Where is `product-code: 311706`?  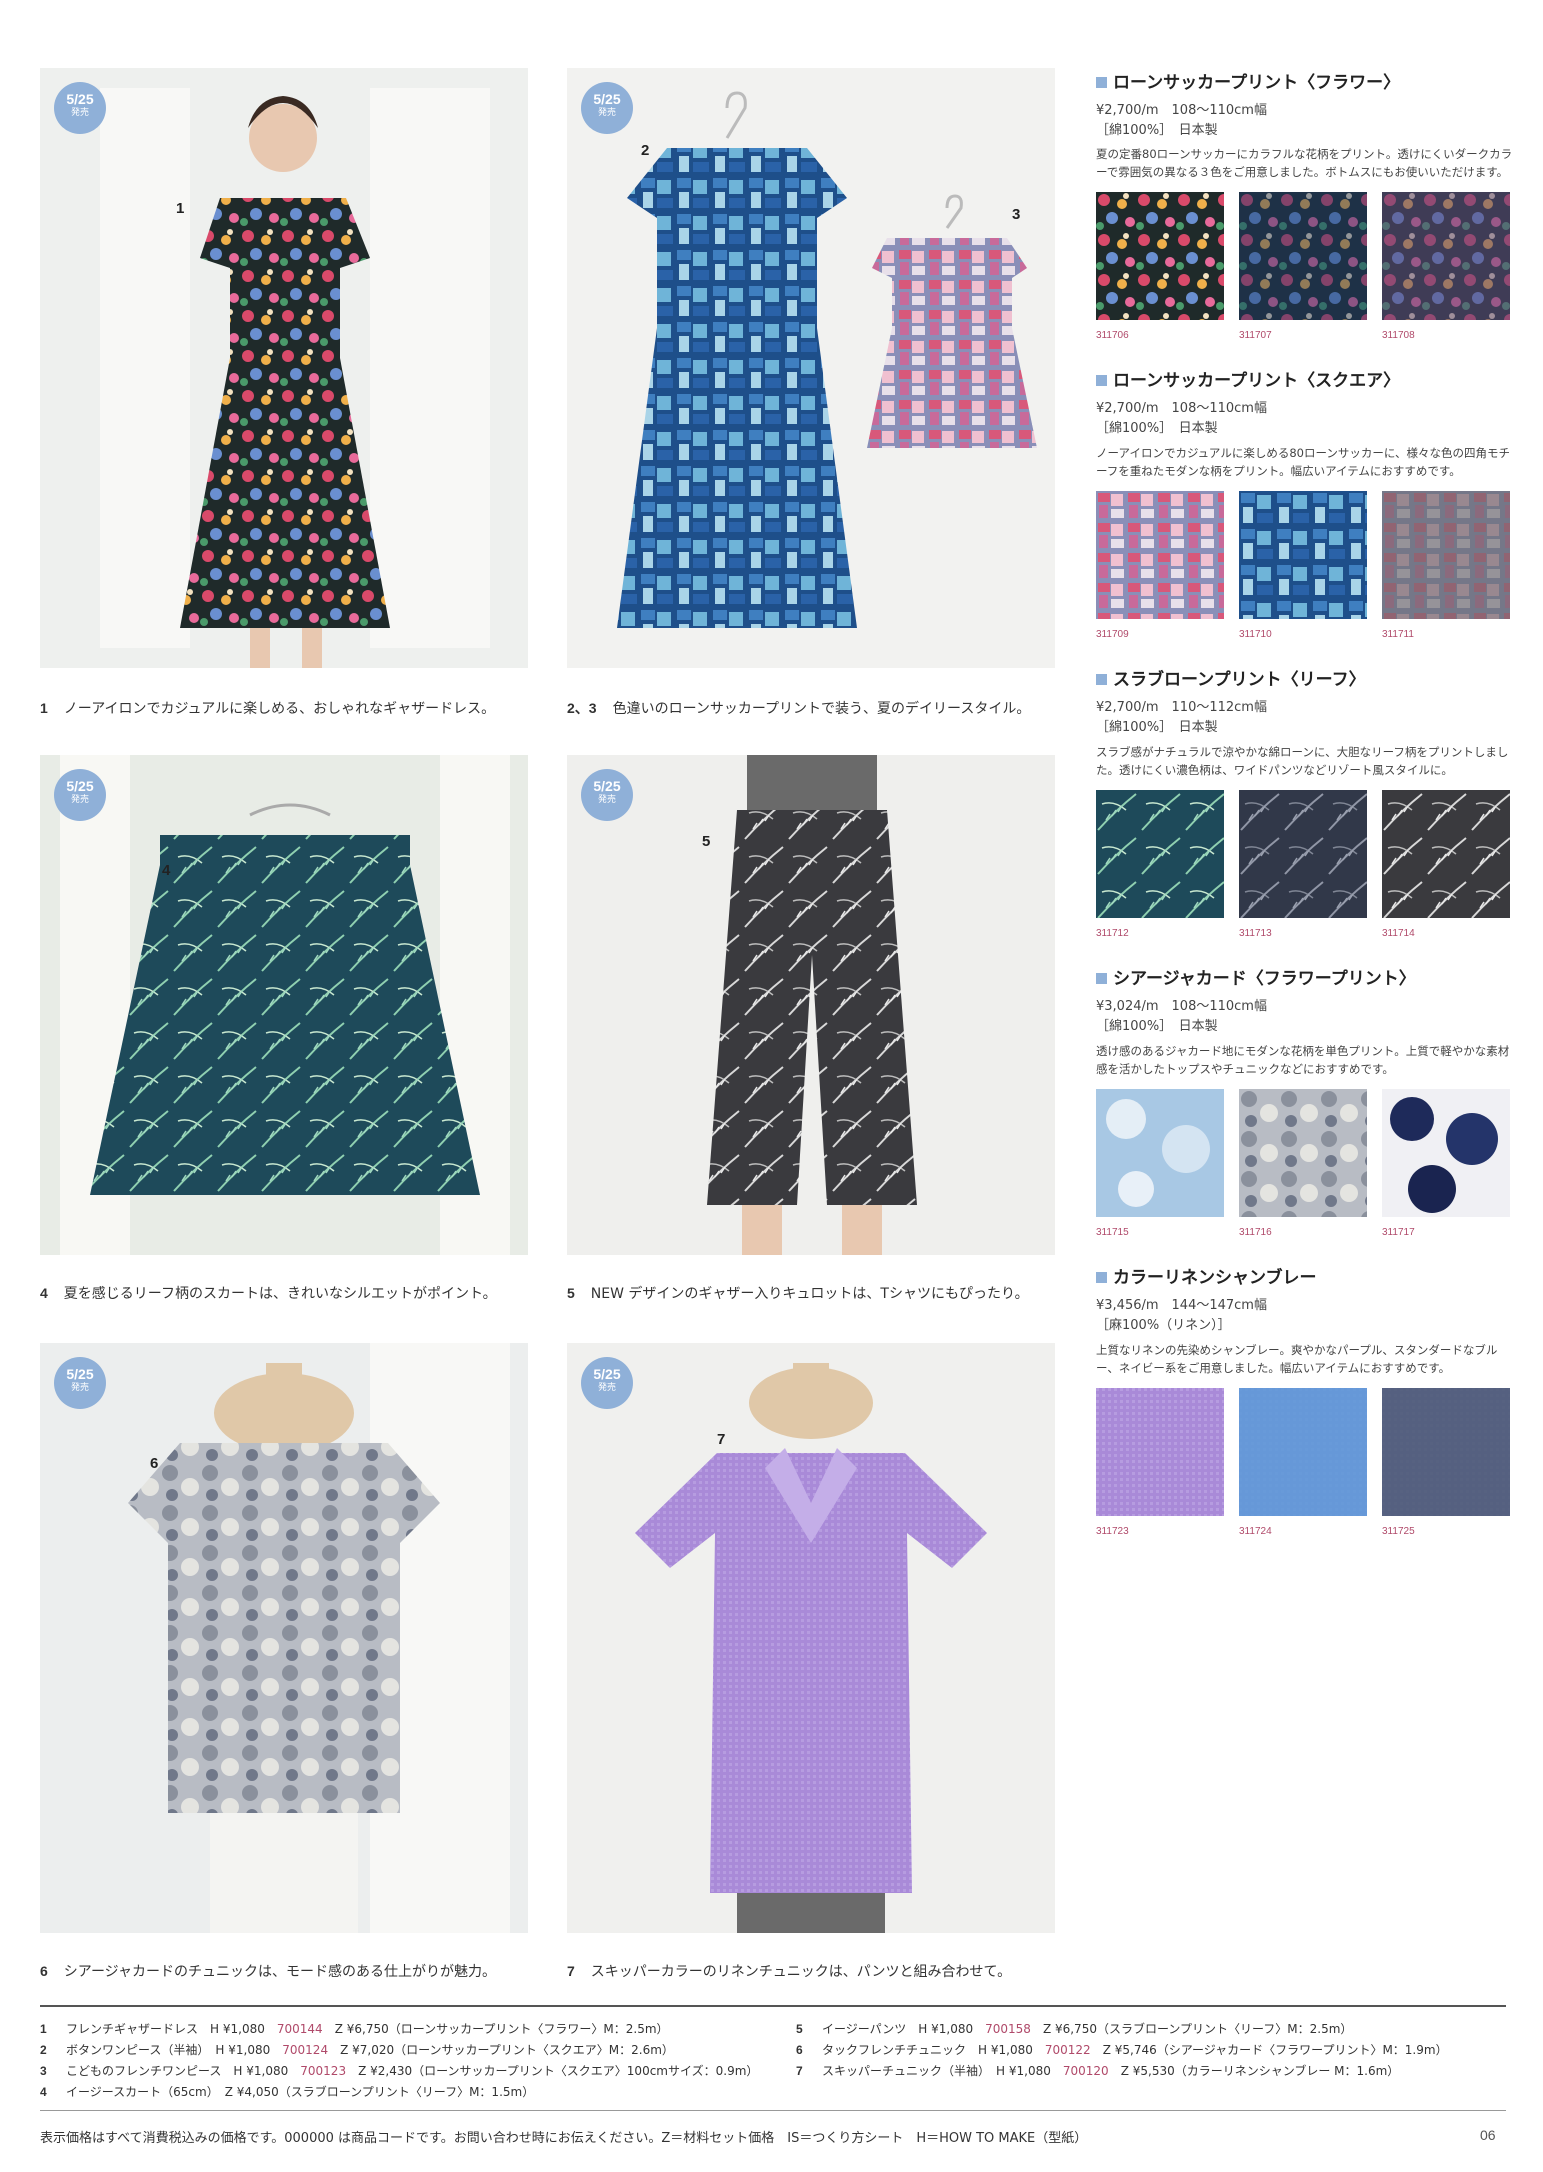 product-code: 311706 is located at coordinates (1112, 335).